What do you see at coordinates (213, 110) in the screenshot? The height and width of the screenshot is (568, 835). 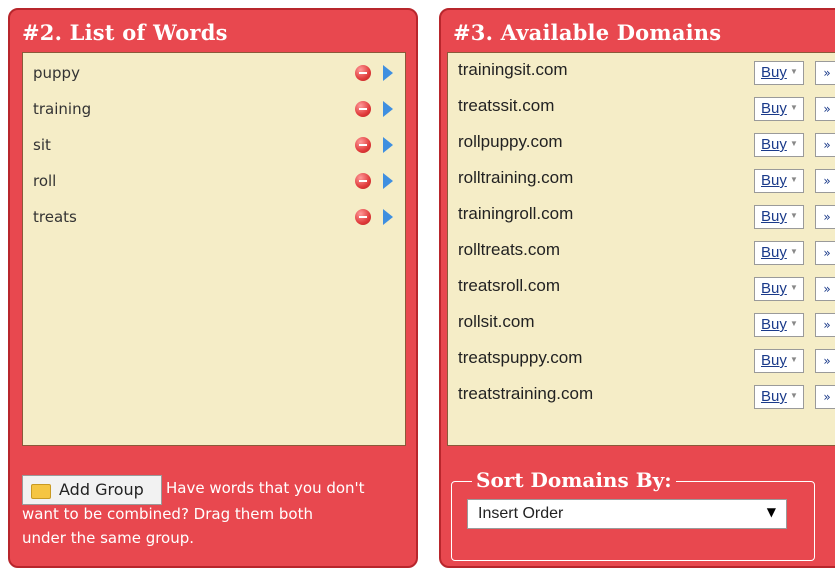 I see `word-row: training` at bounding box center [213, 110].